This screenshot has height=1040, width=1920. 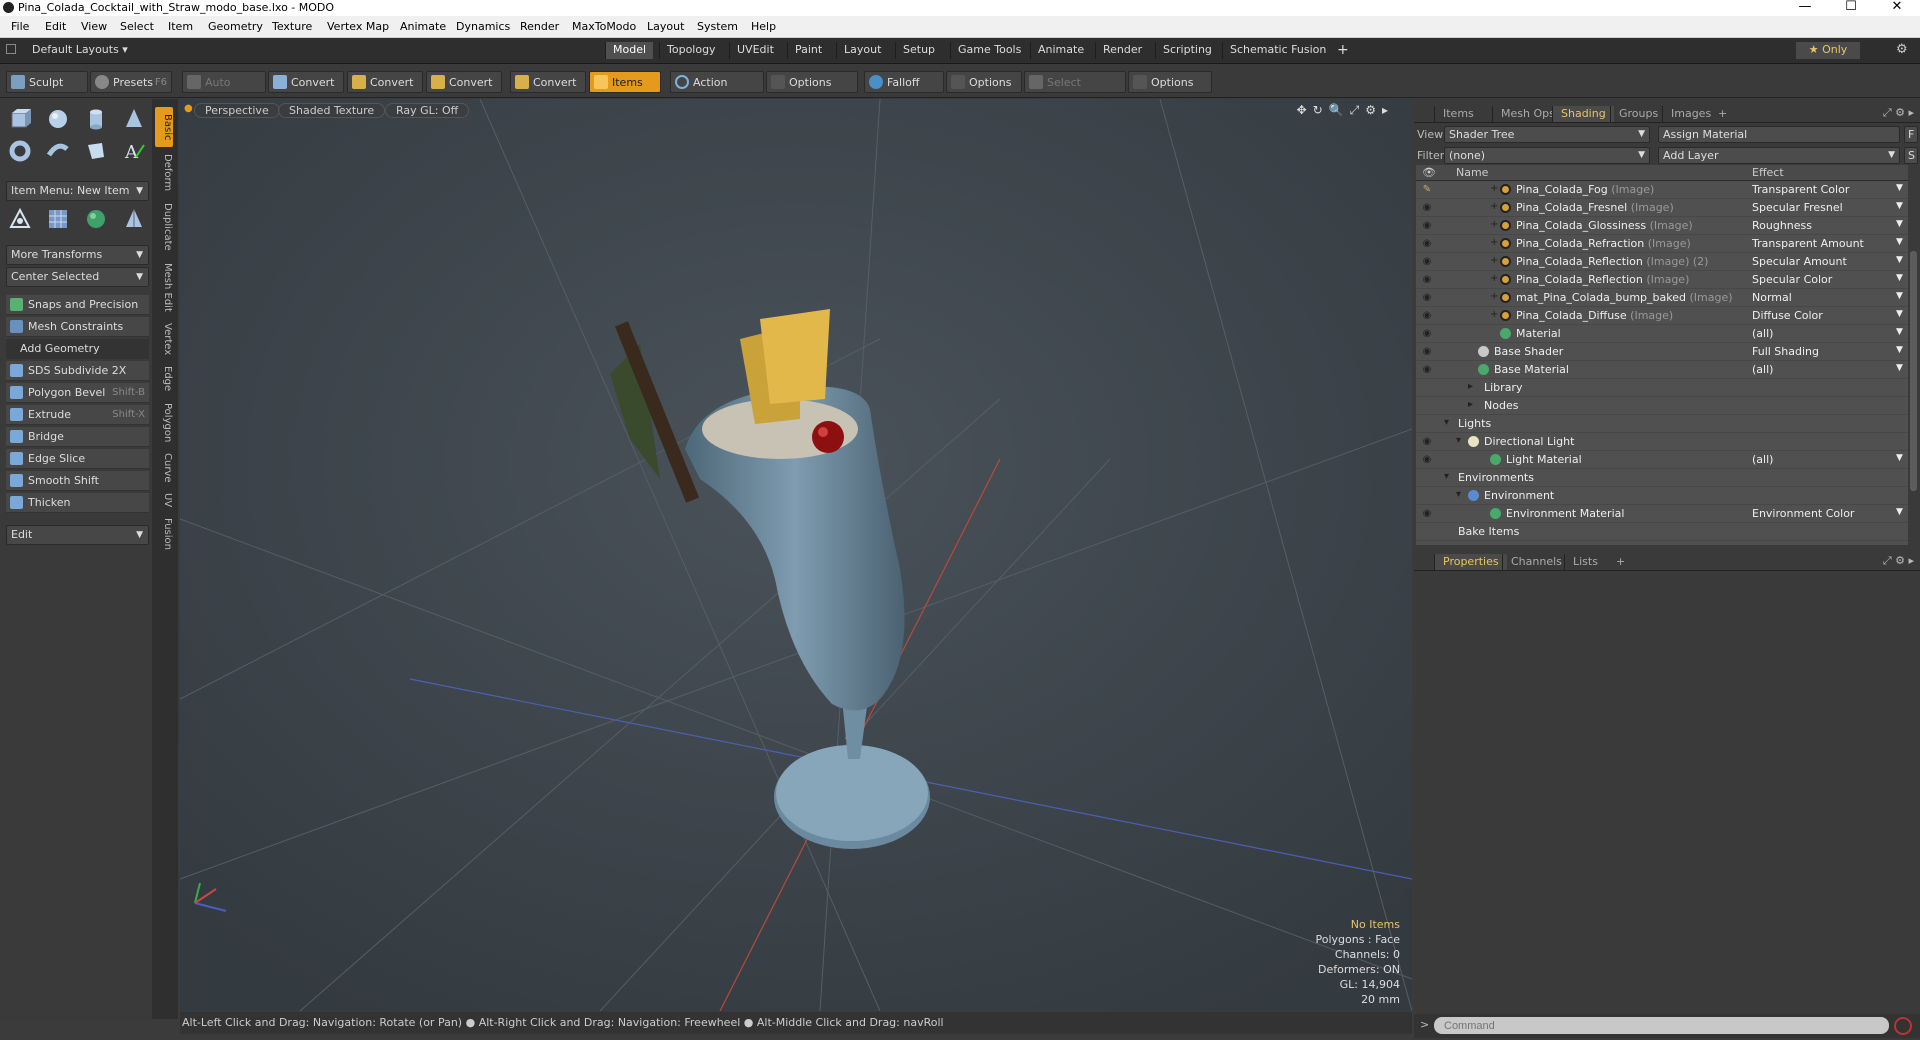 I want to click on menu-maxtomodo: MaxToModo, so click(x=604, y=26).